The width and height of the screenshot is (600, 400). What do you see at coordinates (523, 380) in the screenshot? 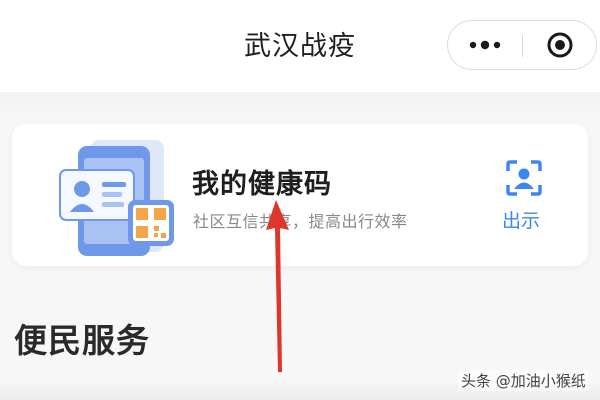
I see `watermark-text: 头条 @加油小猴纸` at bounding box center [523, 380].